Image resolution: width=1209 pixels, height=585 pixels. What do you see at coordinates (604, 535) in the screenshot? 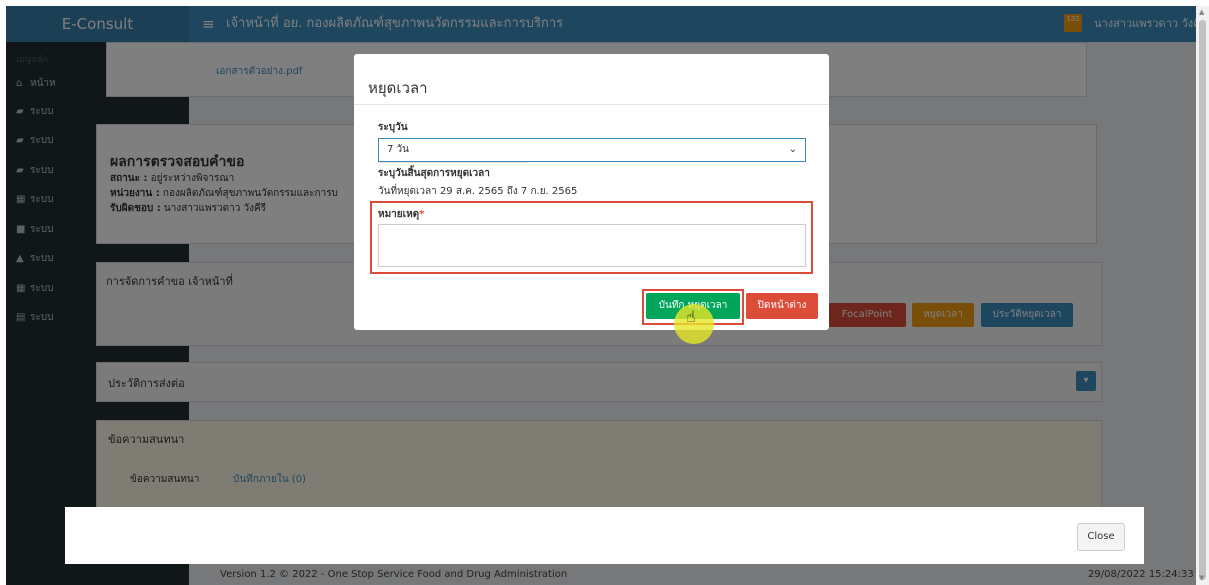
I see `outer-modal-footer` at bounding box center [604, 535].